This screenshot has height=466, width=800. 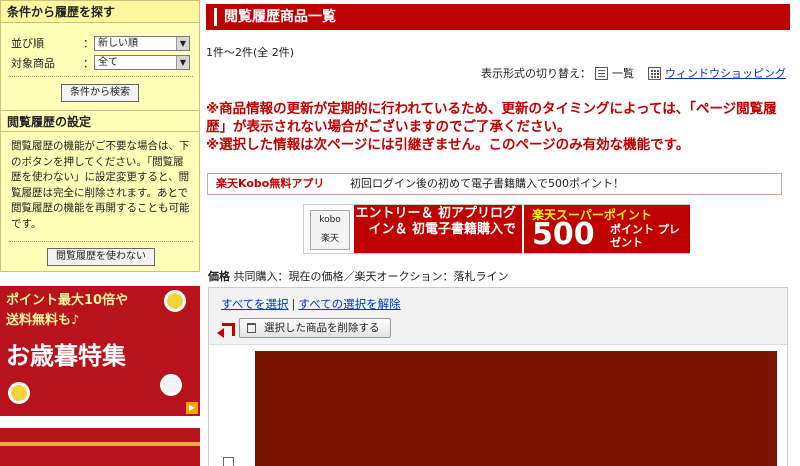 What do you see at coordinates (498, 17) in the screenshot?
I see `page-title-bar: 閲覧履歴商品一覧` at bounding box center [498, 17].